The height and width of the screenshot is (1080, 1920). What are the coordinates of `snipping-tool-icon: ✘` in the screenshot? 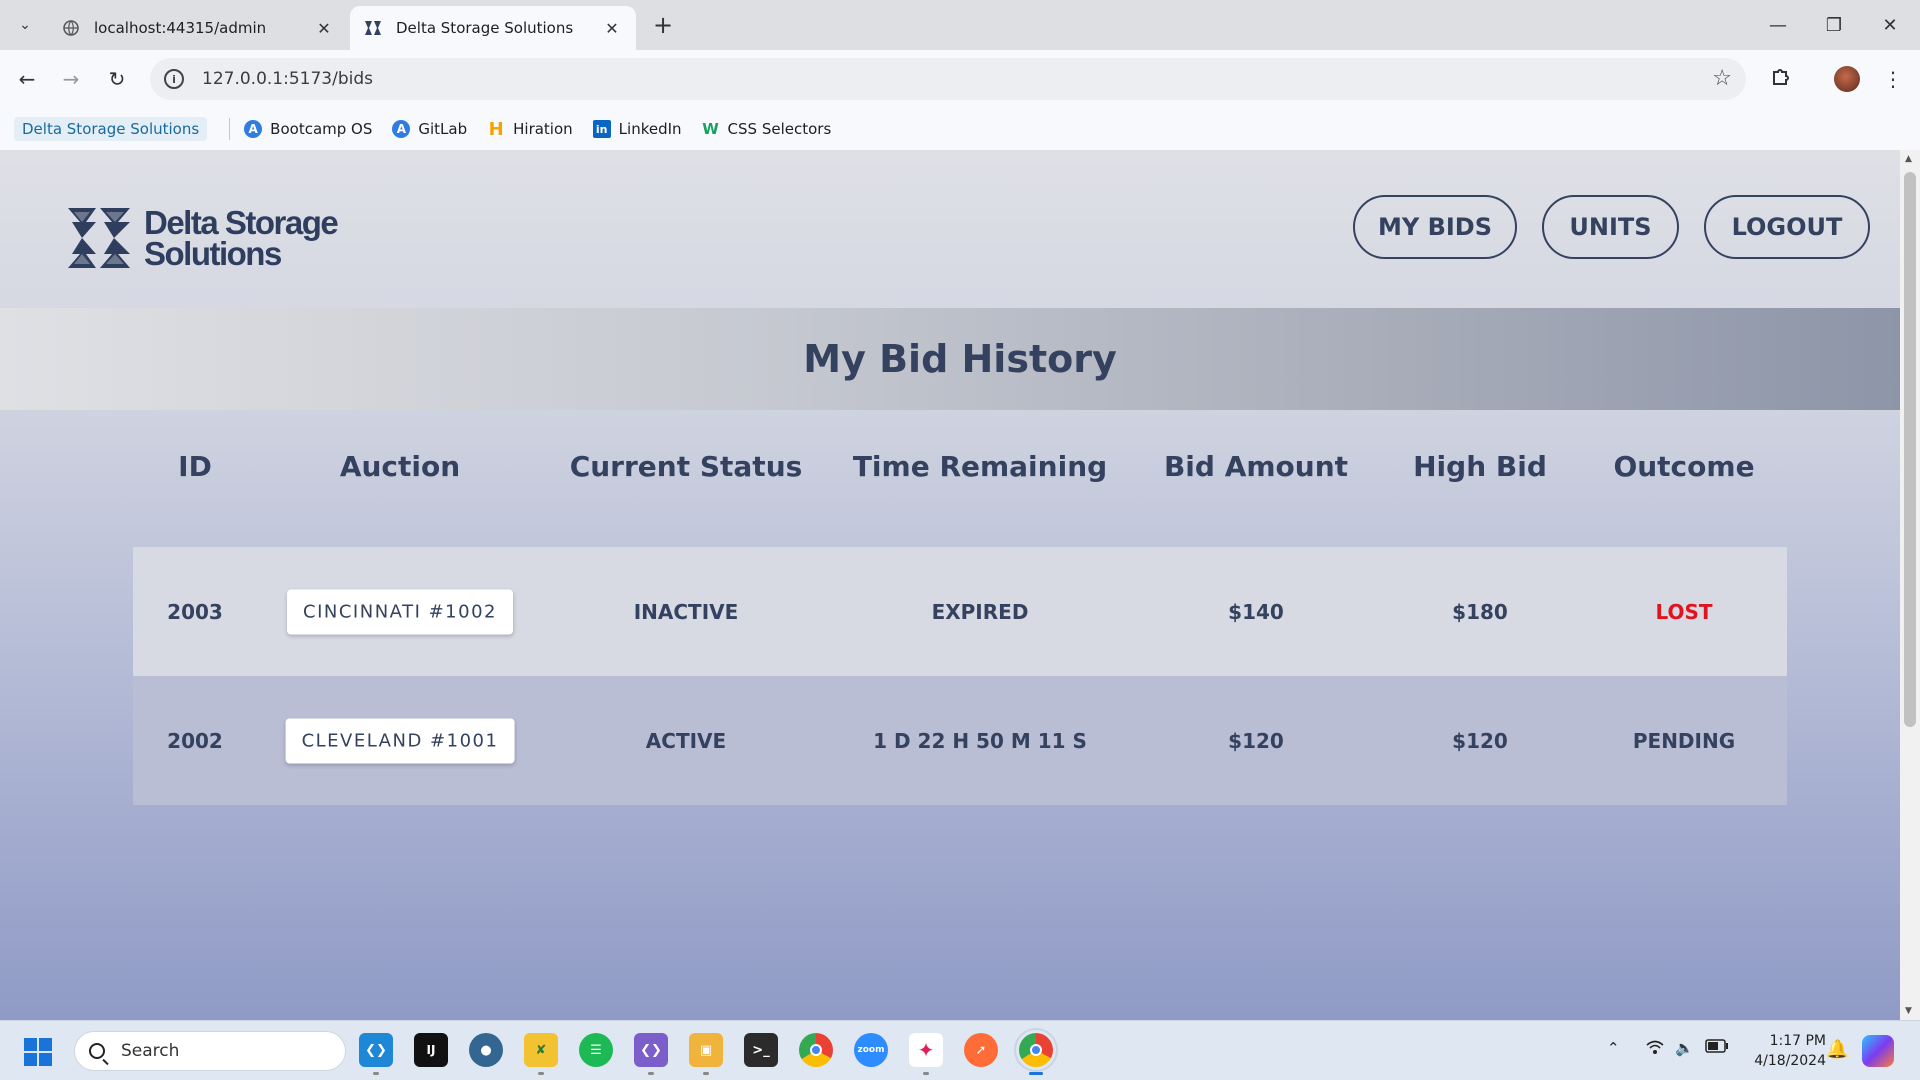 It's located at (541, 1054).